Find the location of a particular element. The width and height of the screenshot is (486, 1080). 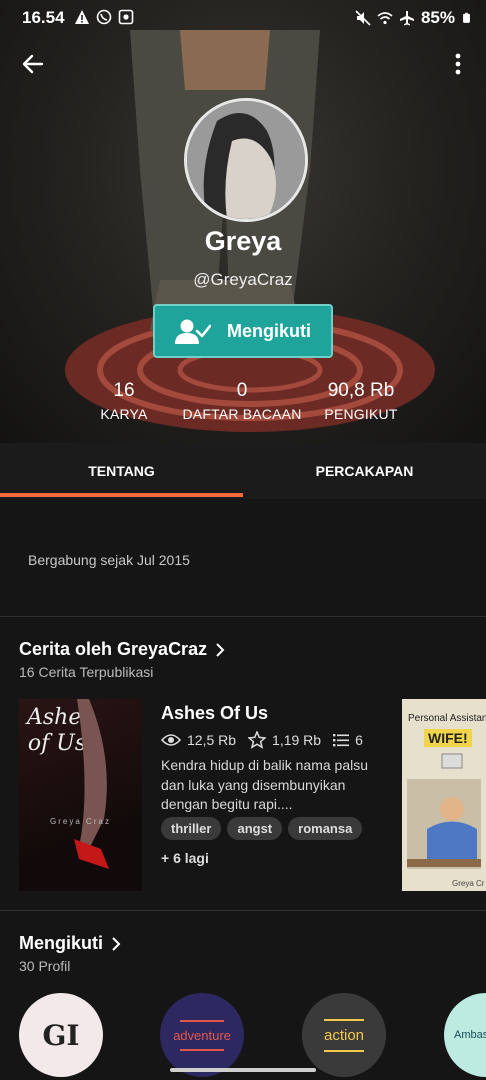

mute-icon is located at coordinates (363, 18).